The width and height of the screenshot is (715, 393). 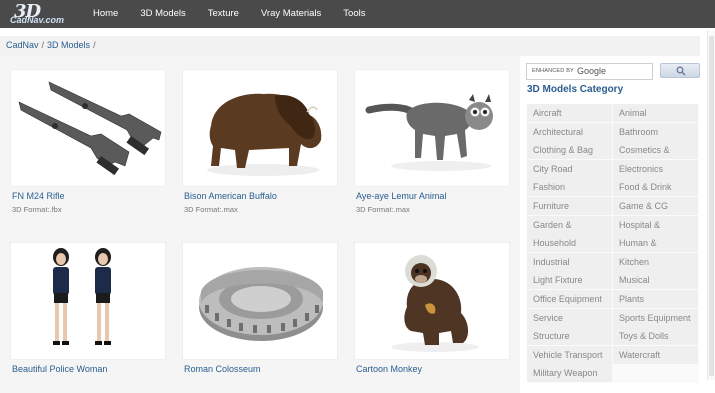 I want to click on category-item: Toys & Dolls, so click(x=655, y=336).